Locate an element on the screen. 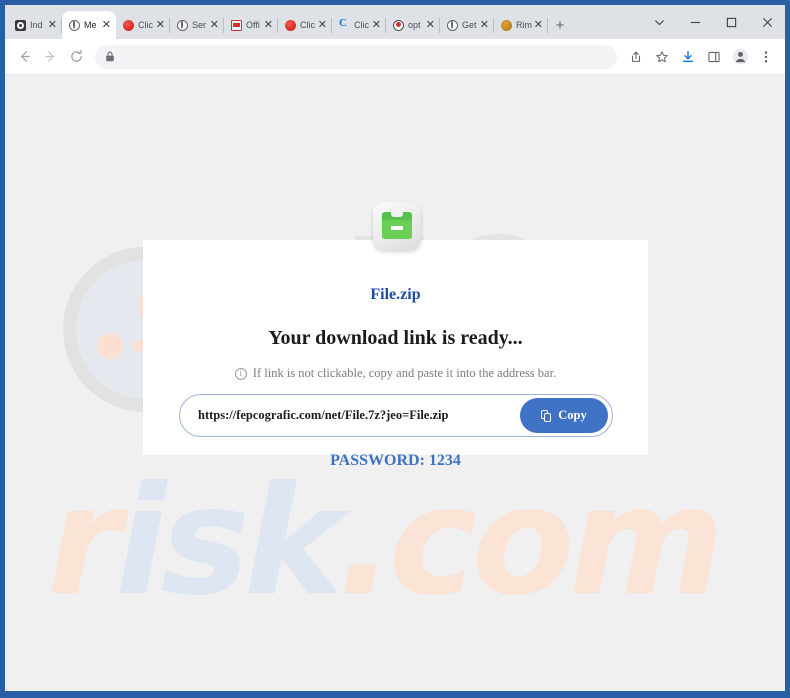 The image size is (790, 698). gold-circle-icon is located at coordinates (506, 25).